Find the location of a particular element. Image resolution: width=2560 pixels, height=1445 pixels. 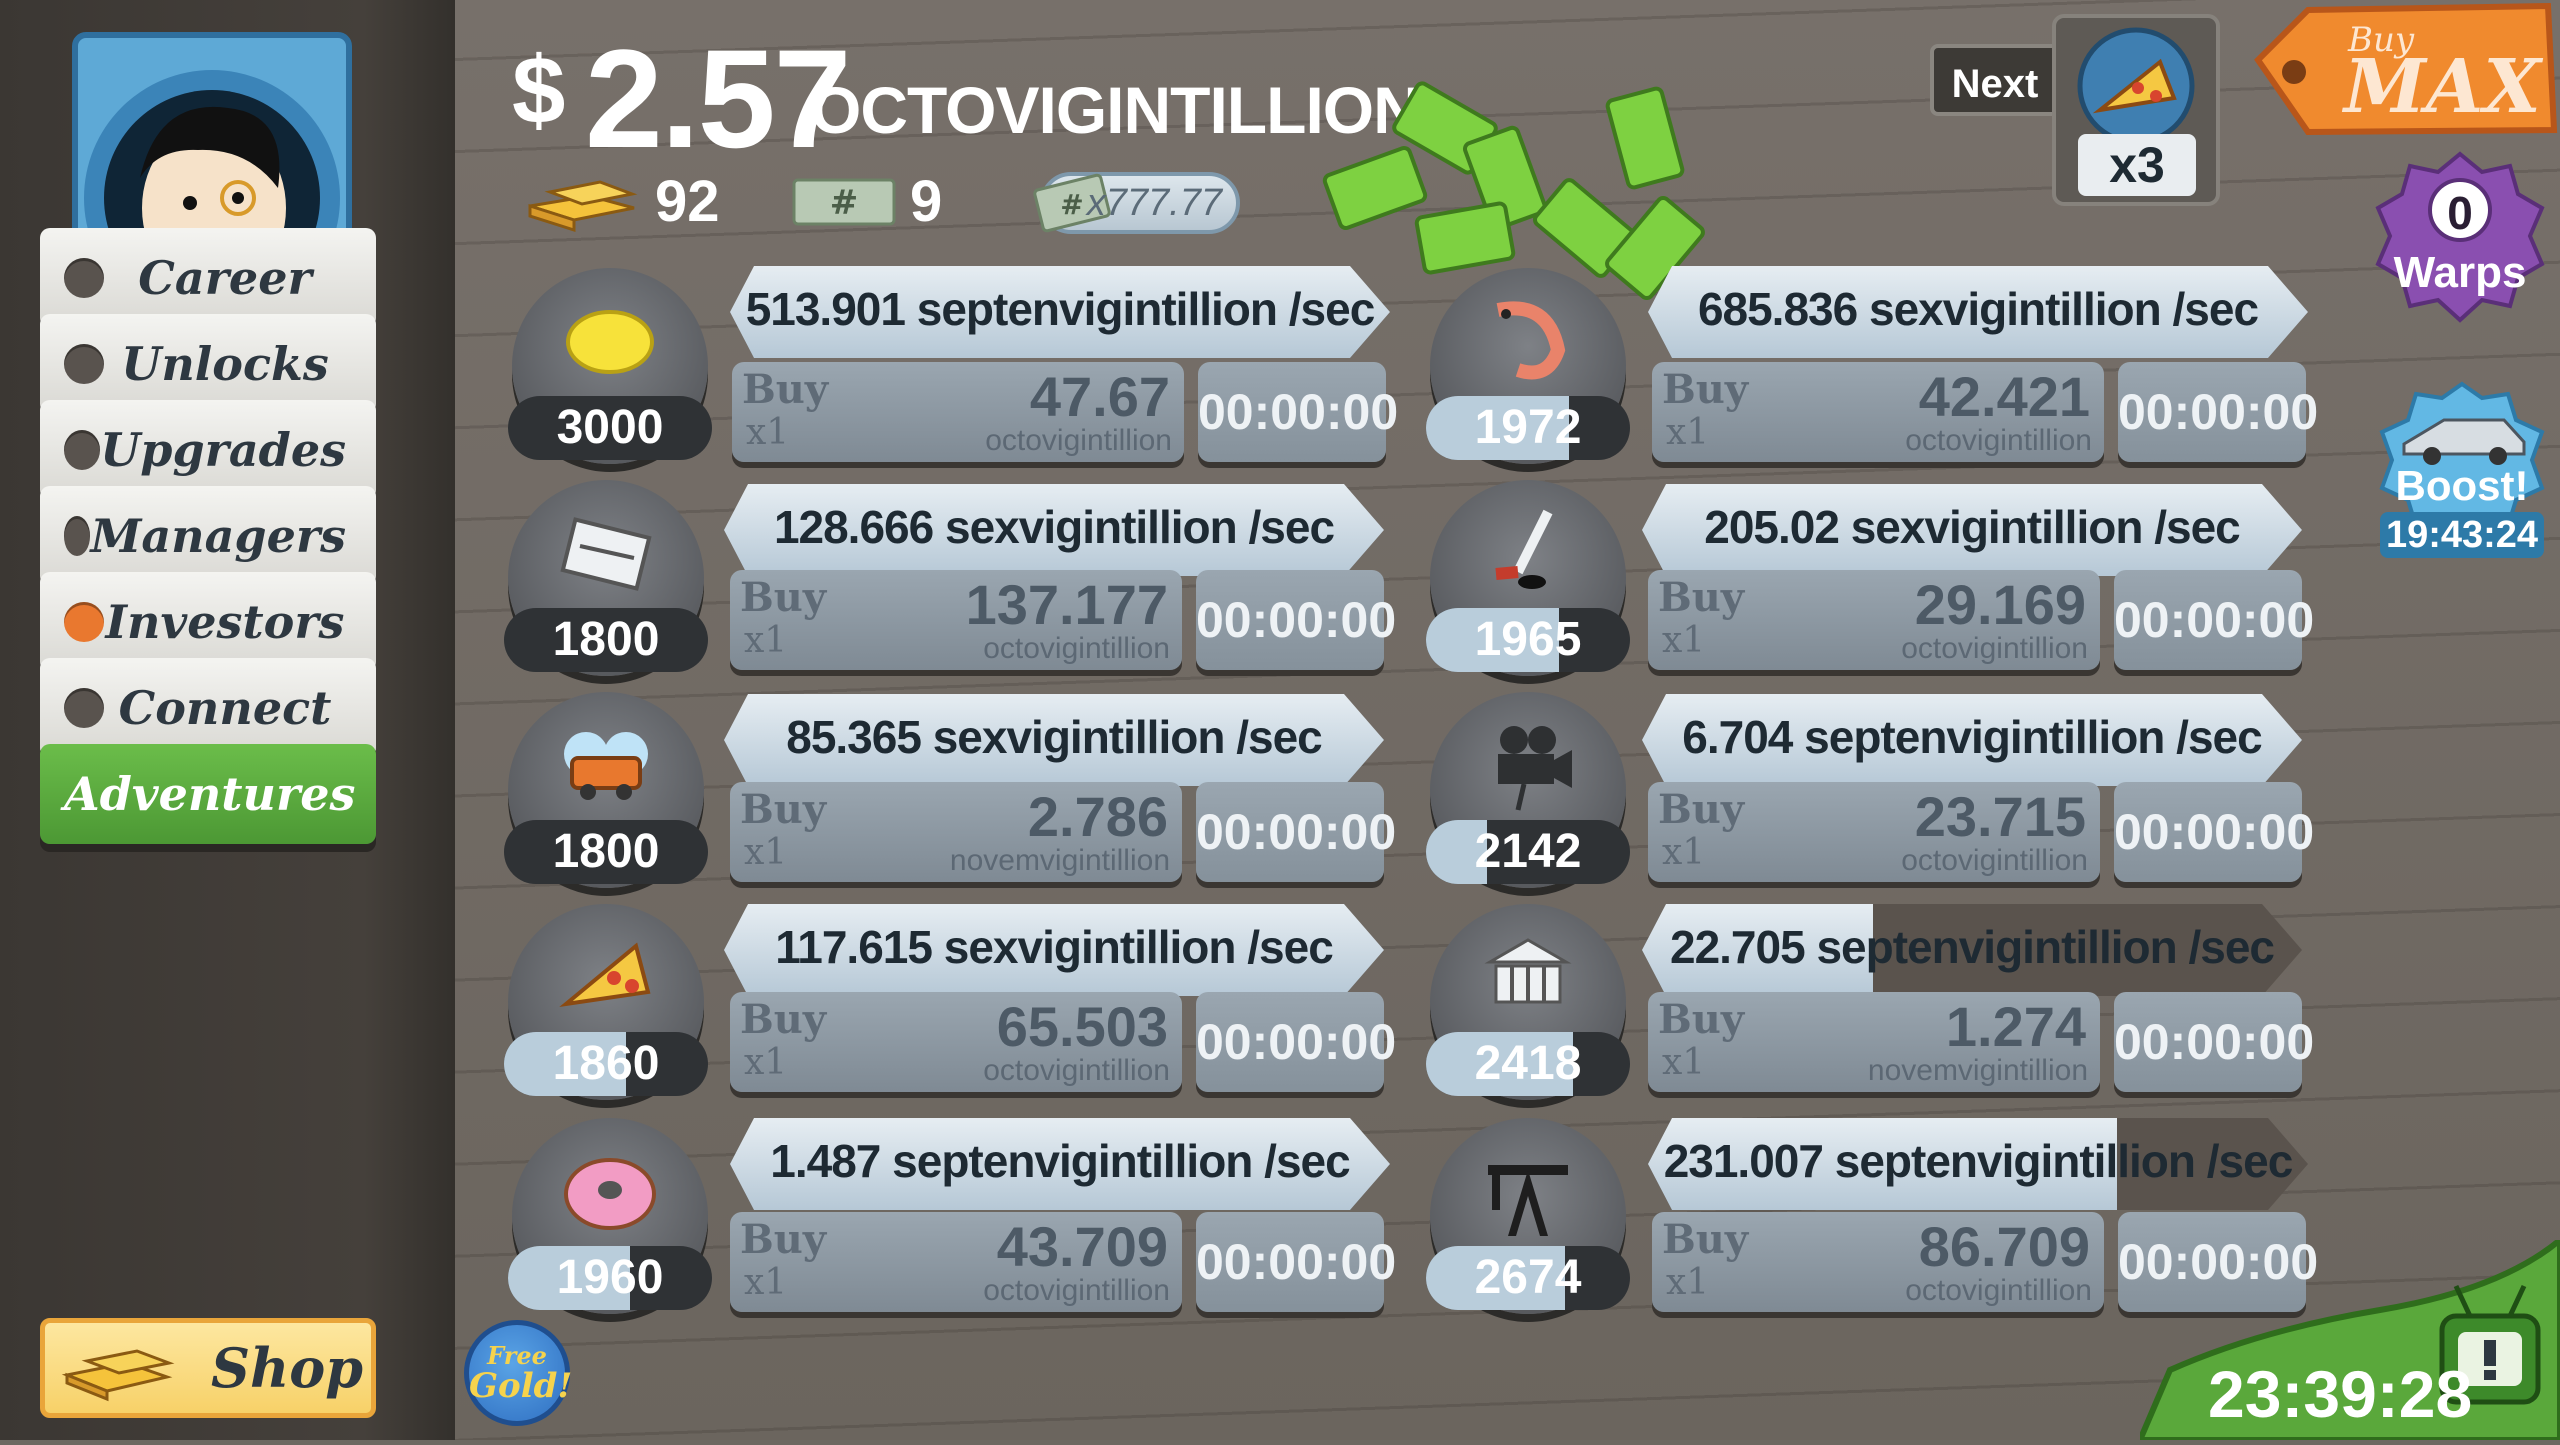

warps-label: Warps is located at coordinates (2460, 272).